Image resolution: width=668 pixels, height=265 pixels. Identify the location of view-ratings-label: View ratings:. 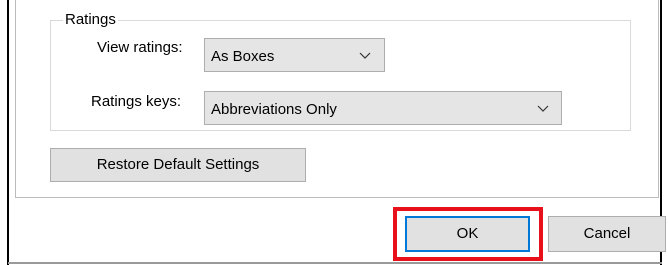
(140, 47).